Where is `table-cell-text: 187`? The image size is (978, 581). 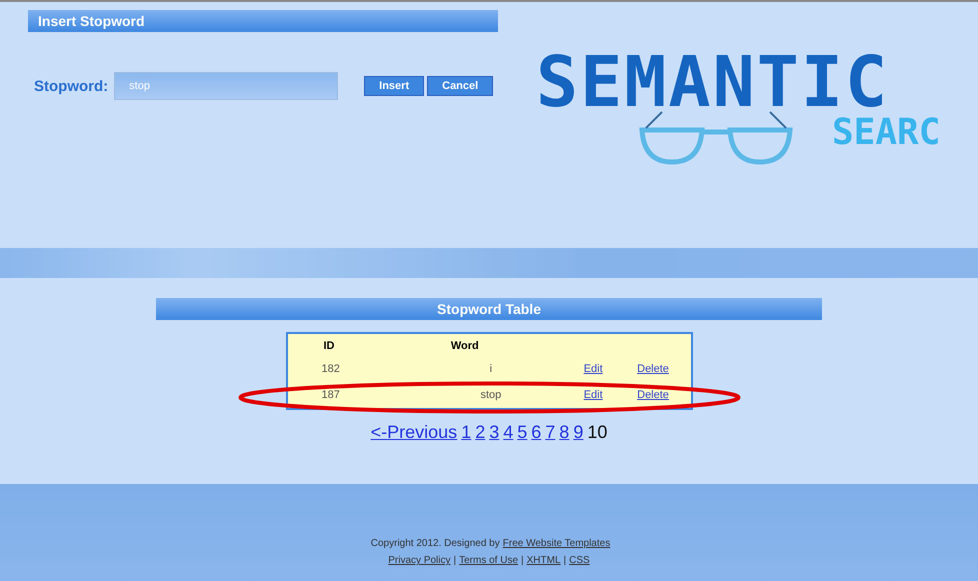 table-cell-text: 187 is located at coordinates (330, 395).